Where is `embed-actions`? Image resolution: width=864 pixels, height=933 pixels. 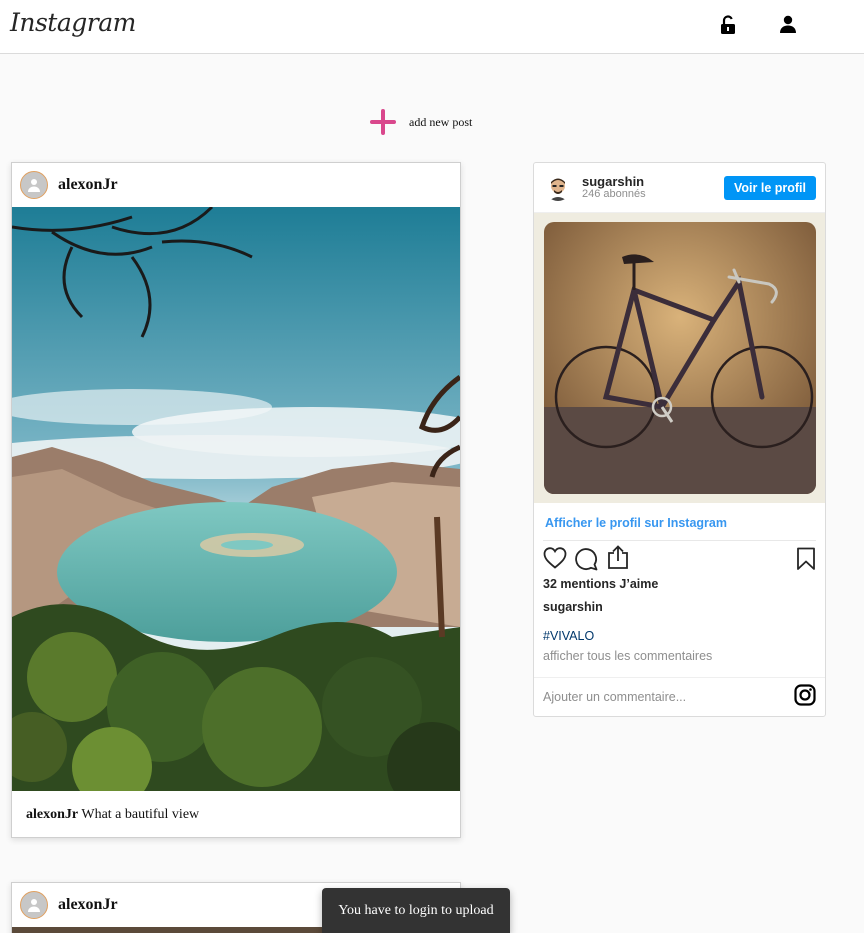 embed-actions is located at coordinates (679, 559).